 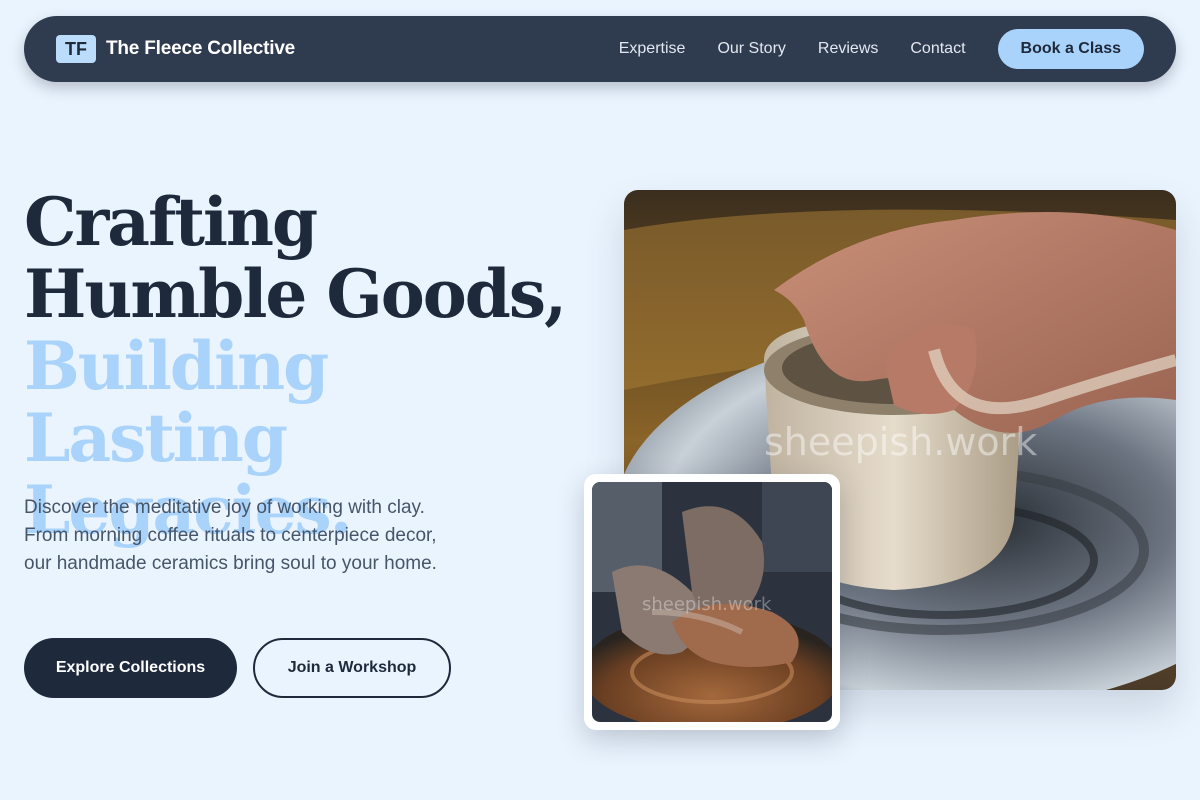 I want to click on hero-title-line: Crafting, so click(x=171, y=222).